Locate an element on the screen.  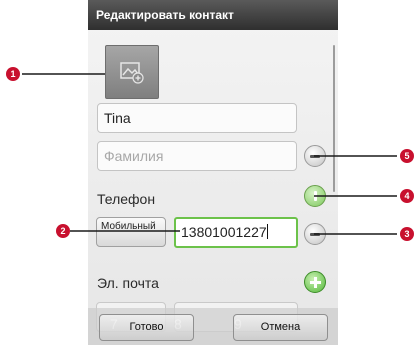
callout-marker-4: 4 is located at coordinates (407, 196).